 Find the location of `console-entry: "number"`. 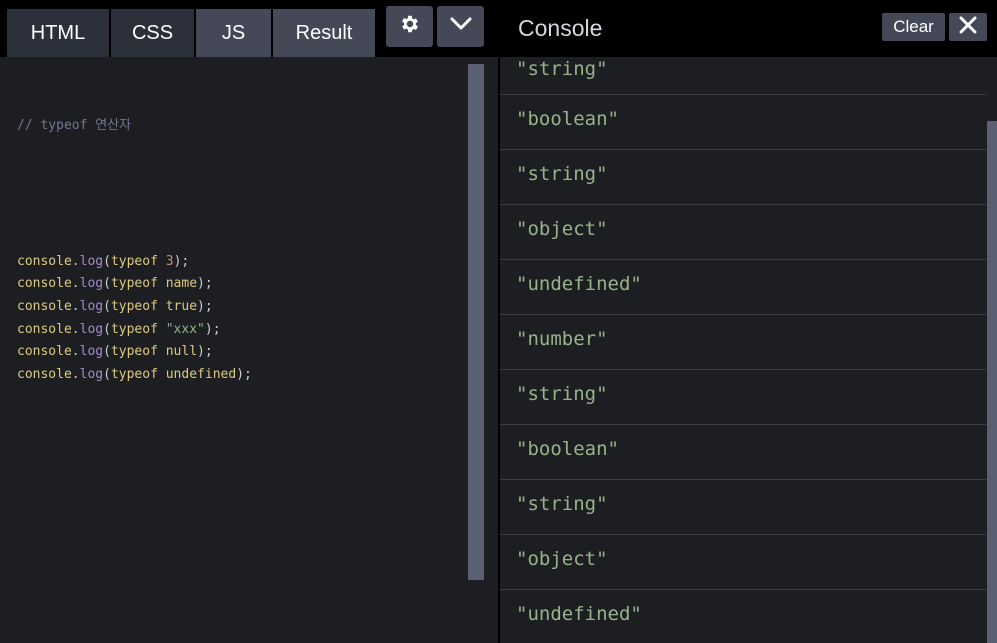

console-entry: "number" is located at coordinates (743, 342).